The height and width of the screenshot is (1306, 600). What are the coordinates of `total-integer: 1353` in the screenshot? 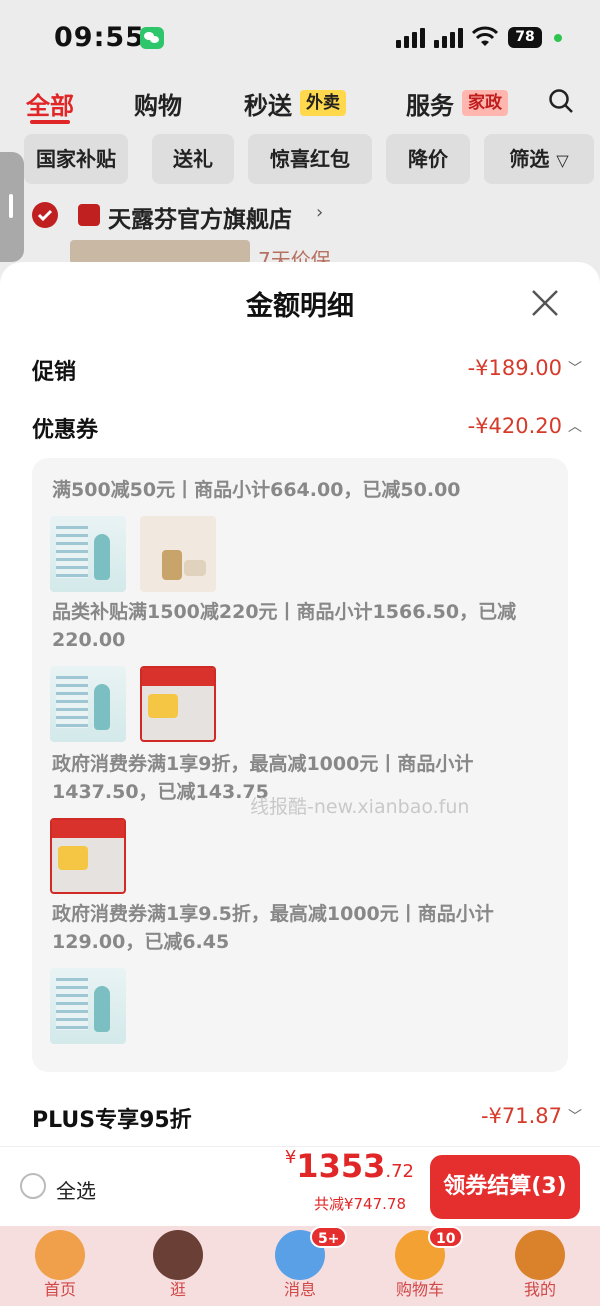 It's located at (341, 1166).